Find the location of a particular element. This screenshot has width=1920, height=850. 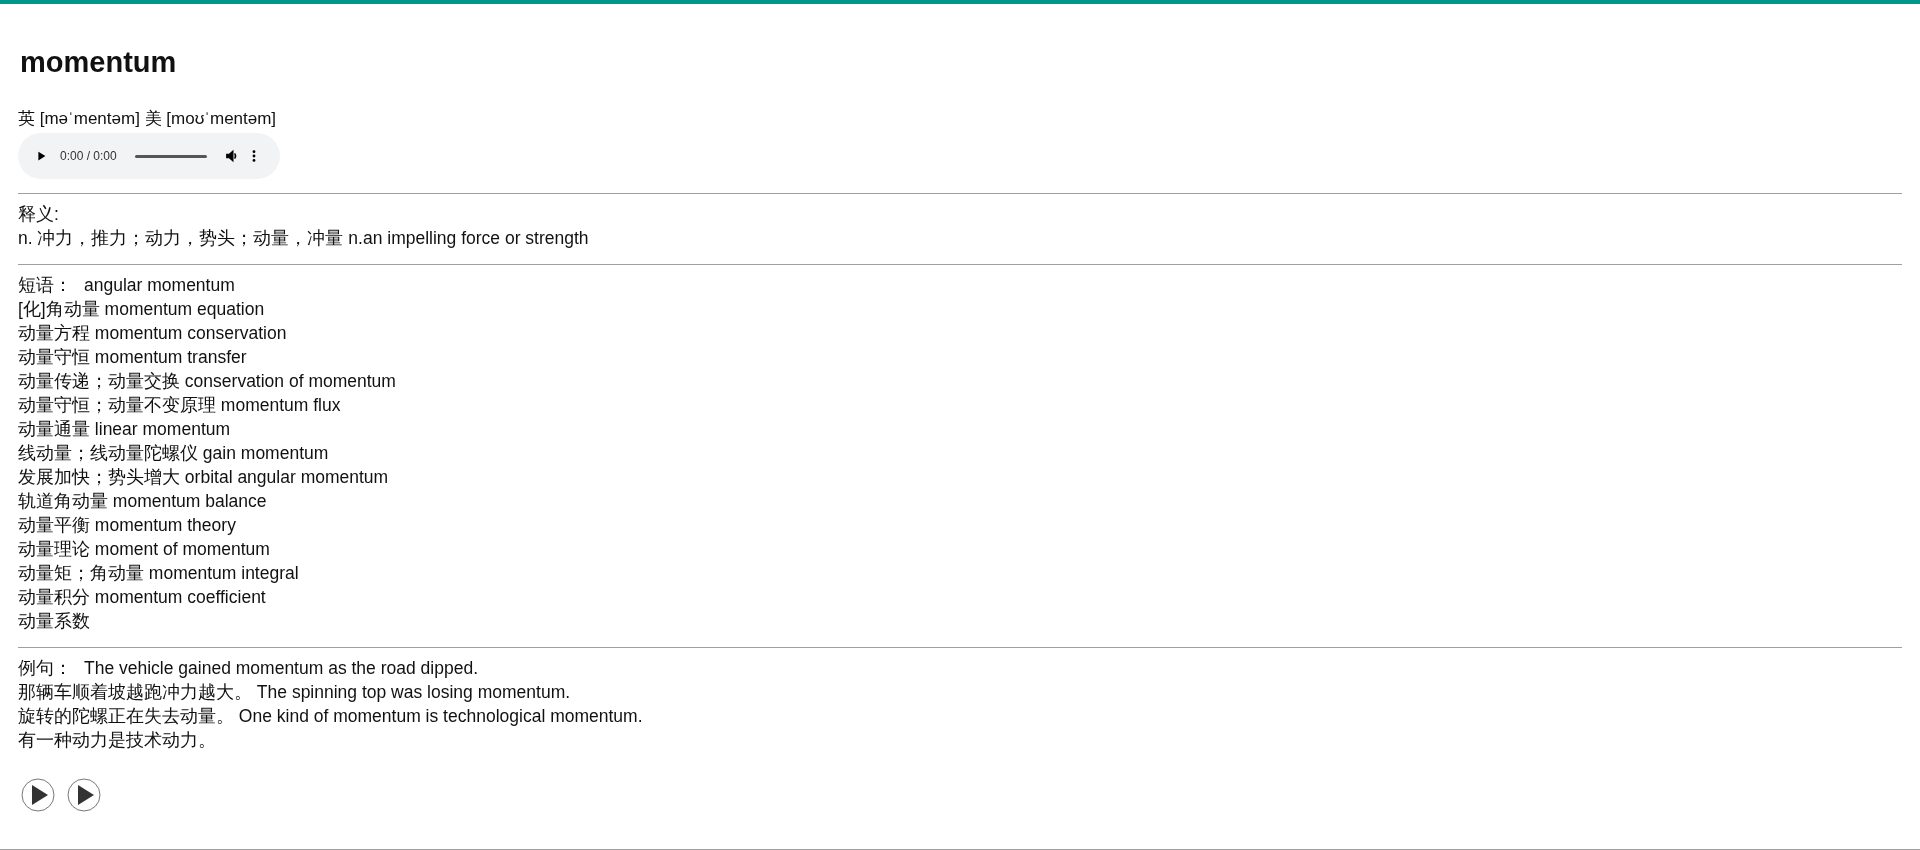

phrase-line: [化]角动量 momentum equation is located at coordinates (142, 309).